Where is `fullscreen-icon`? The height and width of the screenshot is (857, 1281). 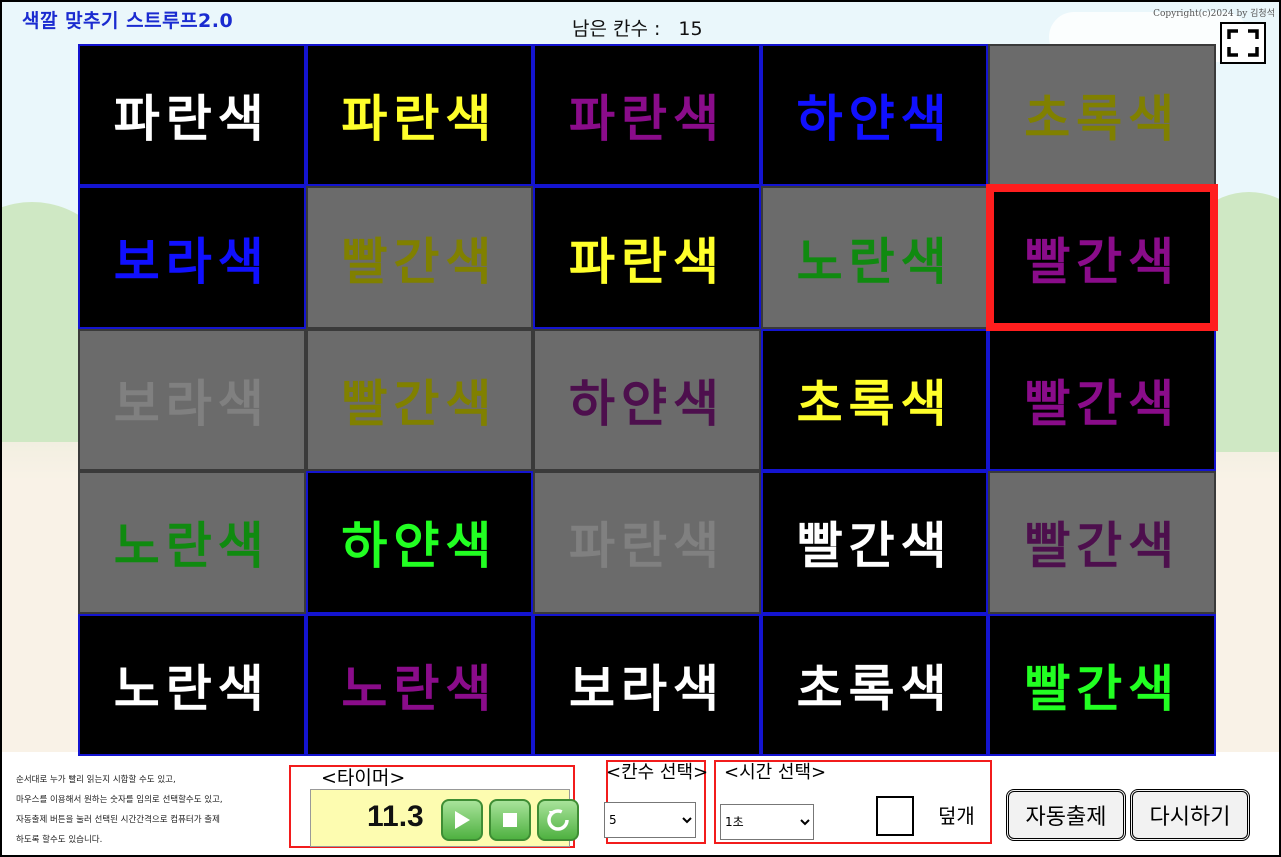 fullscreen-icon is located at coordinates (1243, 43).